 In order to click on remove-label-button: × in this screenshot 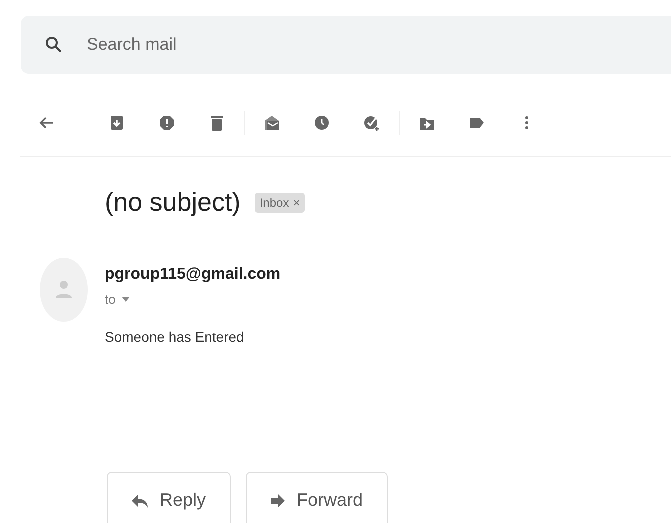, I will do `click(296, 203)`.